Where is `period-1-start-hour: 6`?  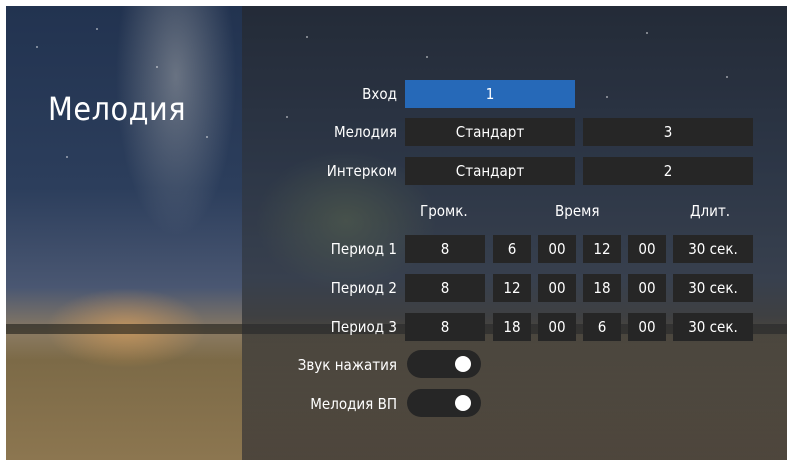 period-1-start-hour: 6 is located at coordinates (512, 249).